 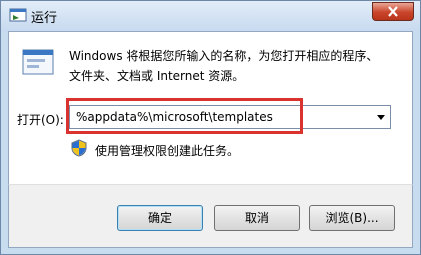 I want to click on close-button, so click(x=393, y=11).